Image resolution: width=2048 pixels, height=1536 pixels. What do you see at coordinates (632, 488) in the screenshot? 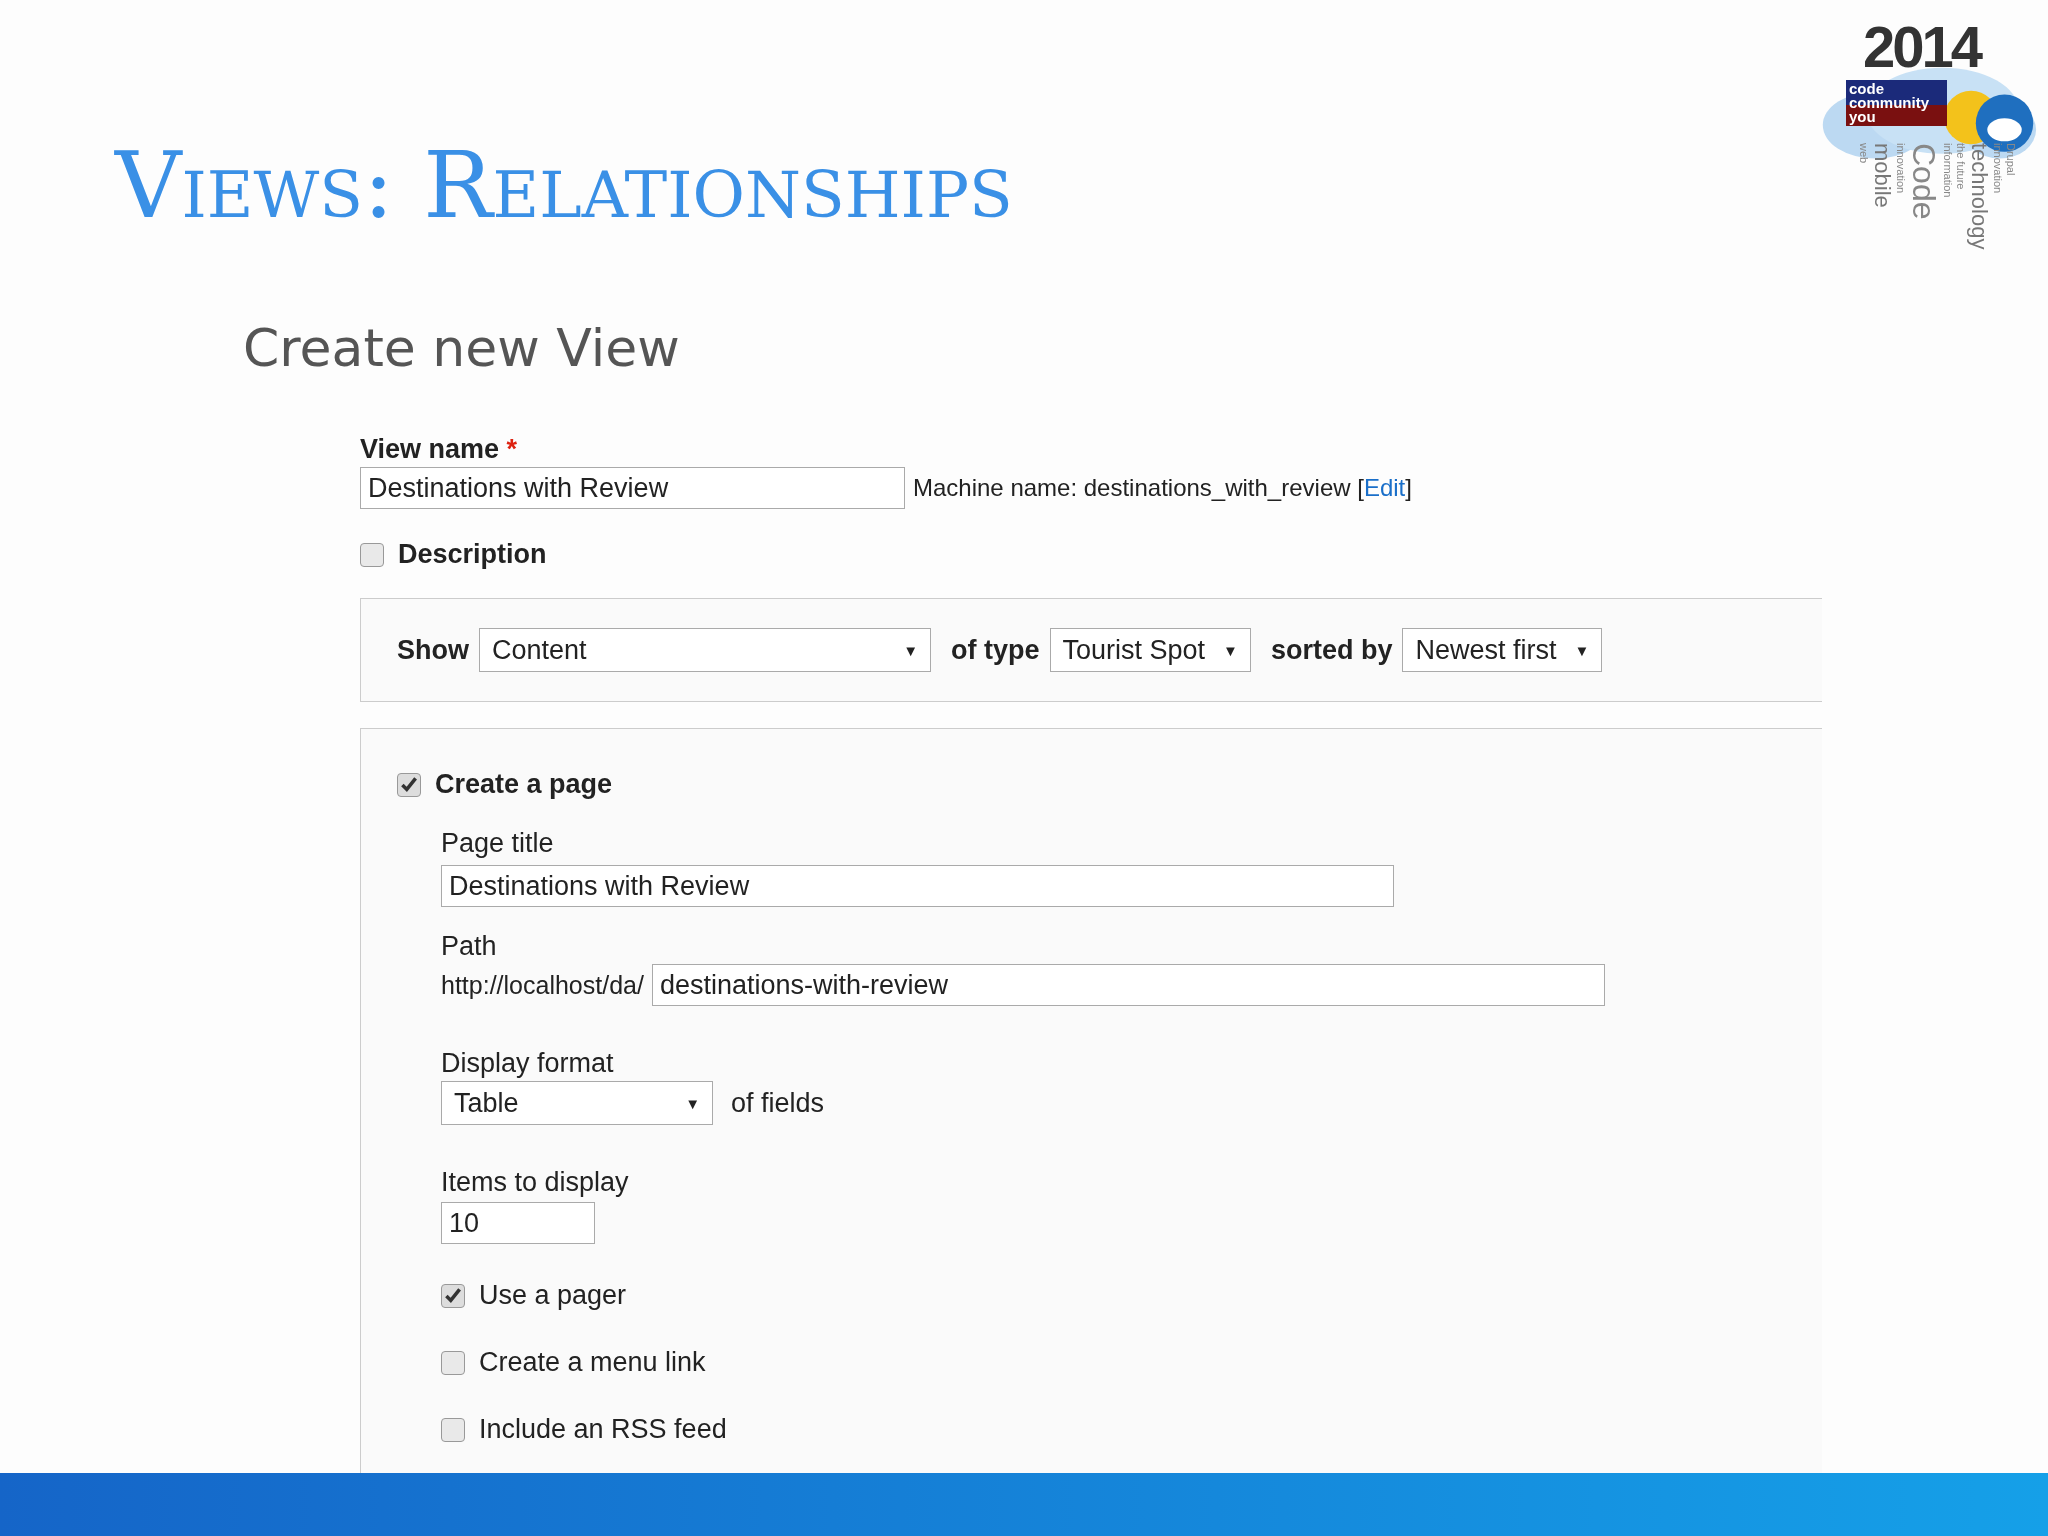
I see `view-name-field: Destinations with Review` at bounding box center [632, 488].